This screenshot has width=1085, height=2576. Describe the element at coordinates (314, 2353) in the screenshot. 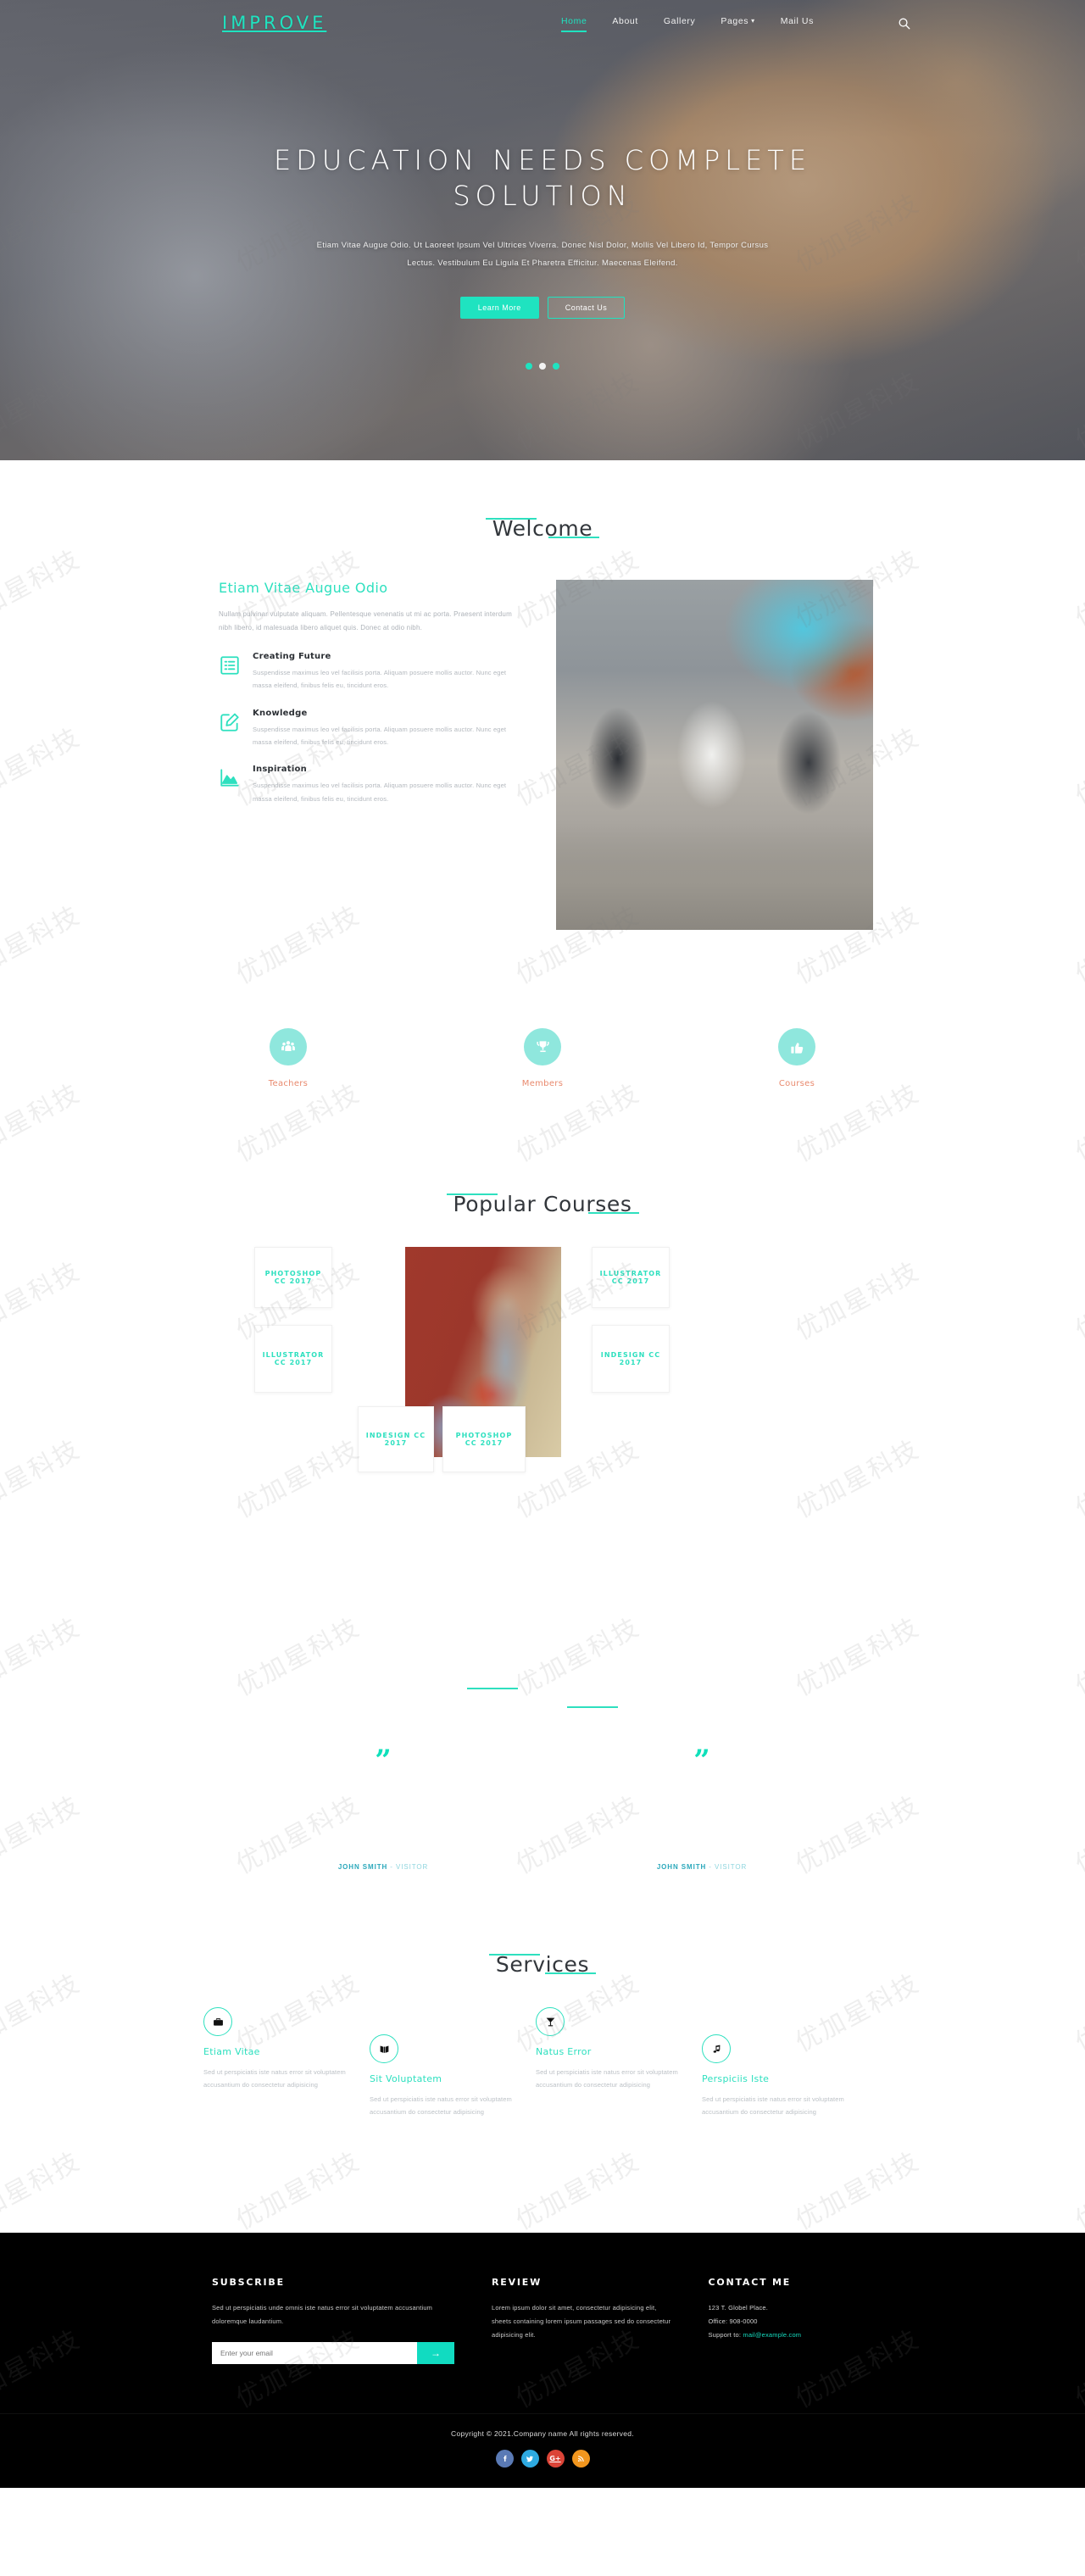

I see `email-input` at that location.